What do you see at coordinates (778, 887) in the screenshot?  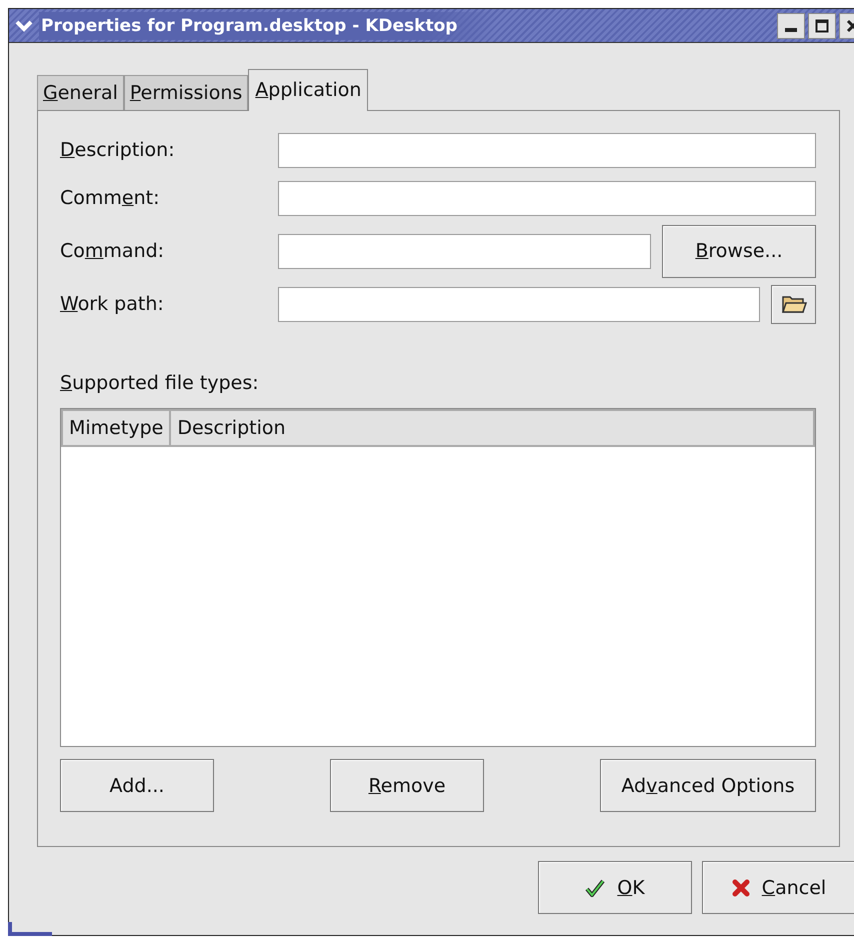 I see `cancel-button: Cancel` at bounding box center [778, 887].